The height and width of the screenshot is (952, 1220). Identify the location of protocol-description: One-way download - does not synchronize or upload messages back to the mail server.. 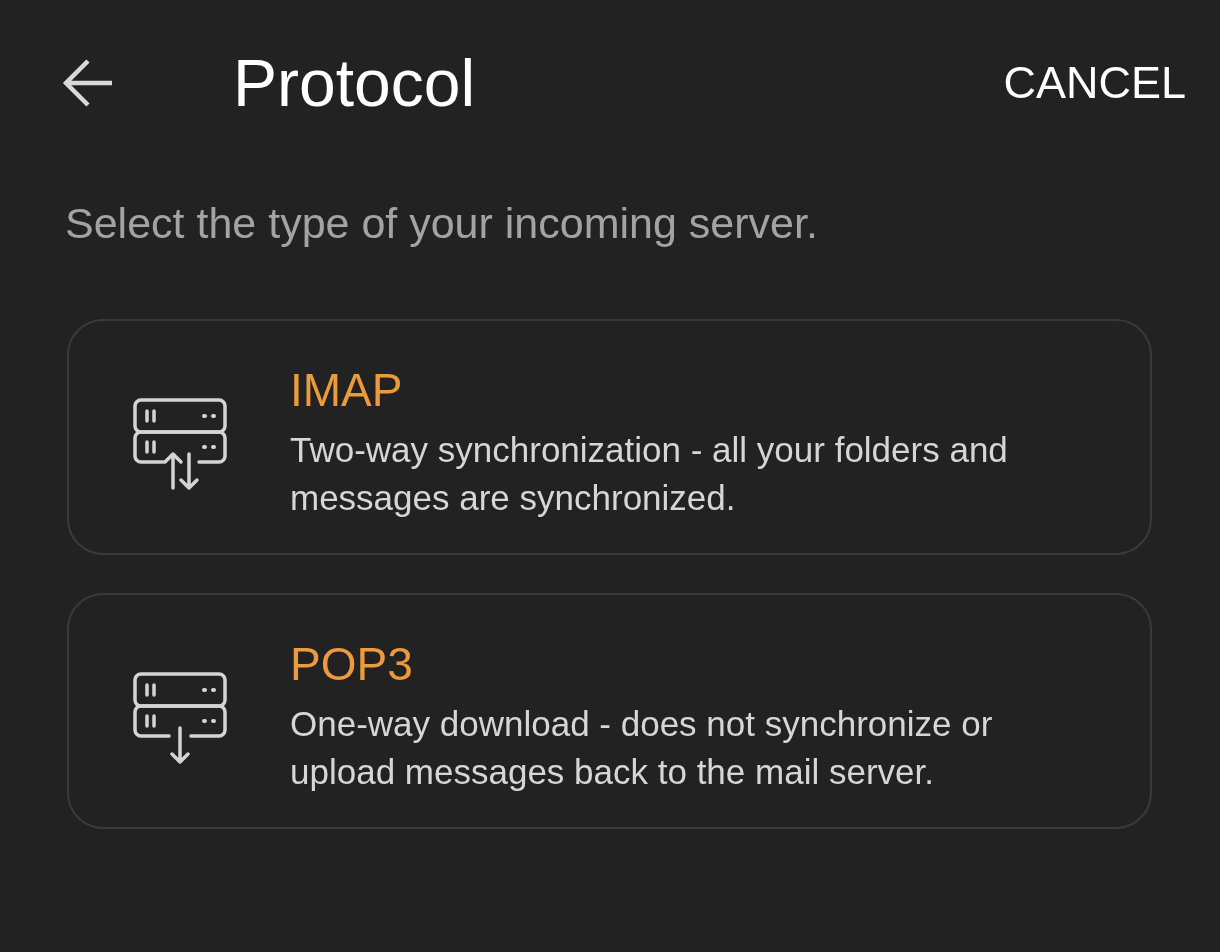
(642, 748).